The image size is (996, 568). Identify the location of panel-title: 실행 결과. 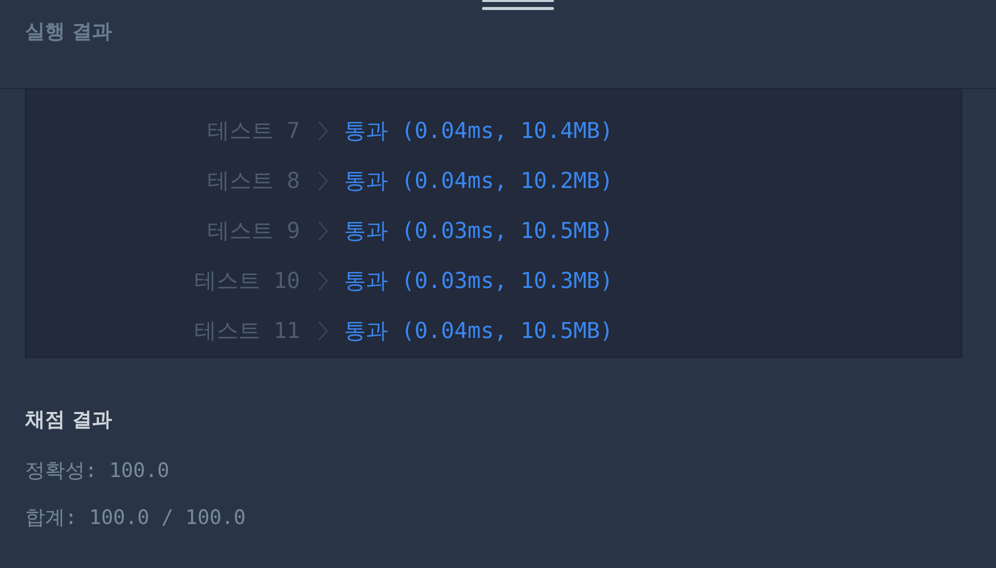
(69, 31).